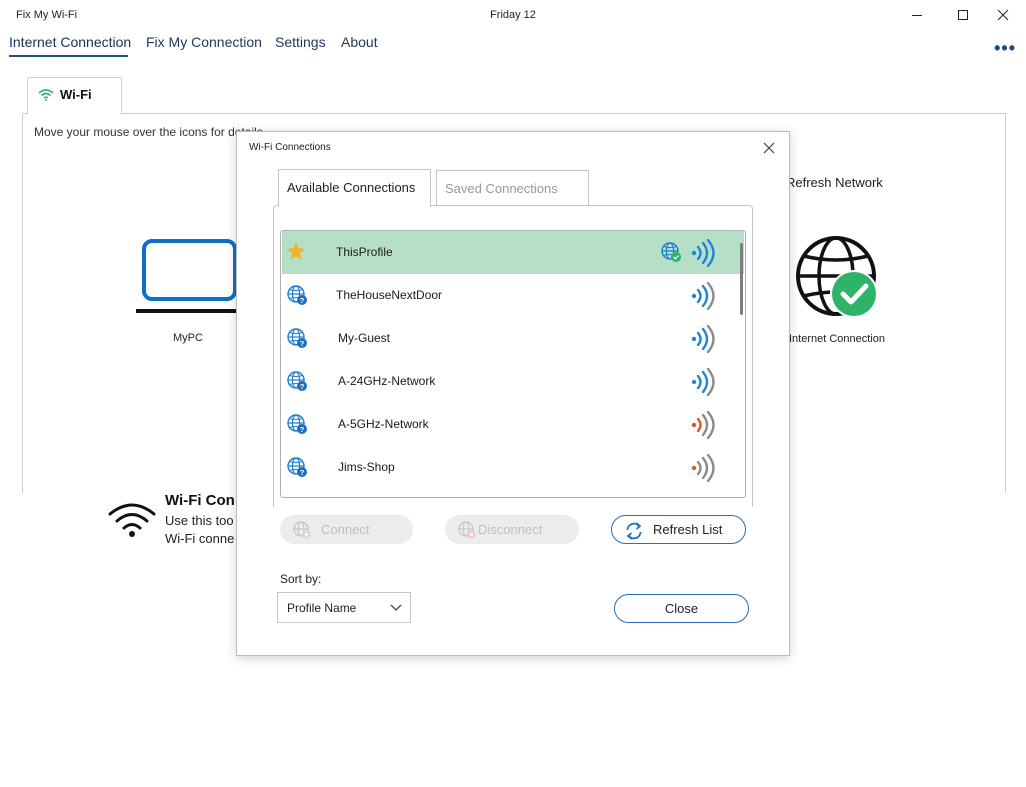  Describe the element at coordinates (513, 467) in the screenshot. I see `network-row: ? Jims-Shop` at that location.